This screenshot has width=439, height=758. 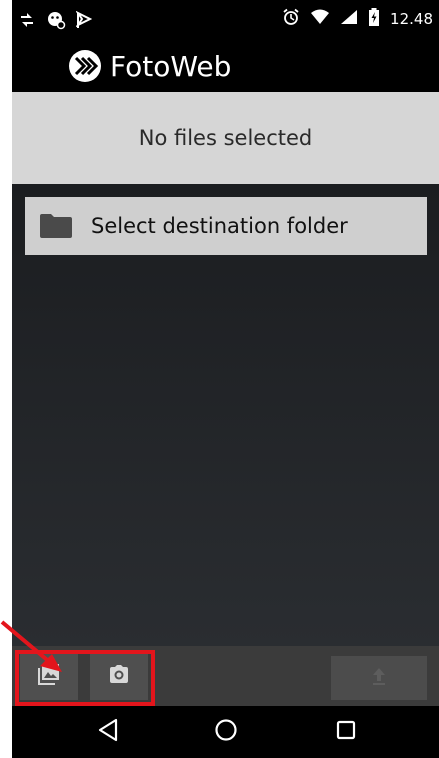 I want to click on gallery-button, so click(x=49, y=676).